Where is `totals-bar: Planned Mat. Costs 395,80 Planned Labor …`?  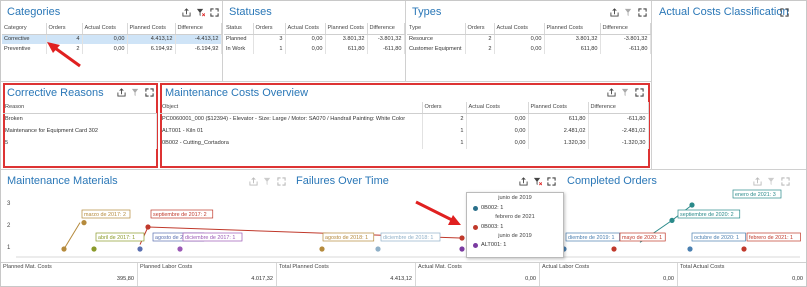
totals-bar: Planned Mat. Costs 395,80 Planned Labor … is located at coordinates (403, 274).